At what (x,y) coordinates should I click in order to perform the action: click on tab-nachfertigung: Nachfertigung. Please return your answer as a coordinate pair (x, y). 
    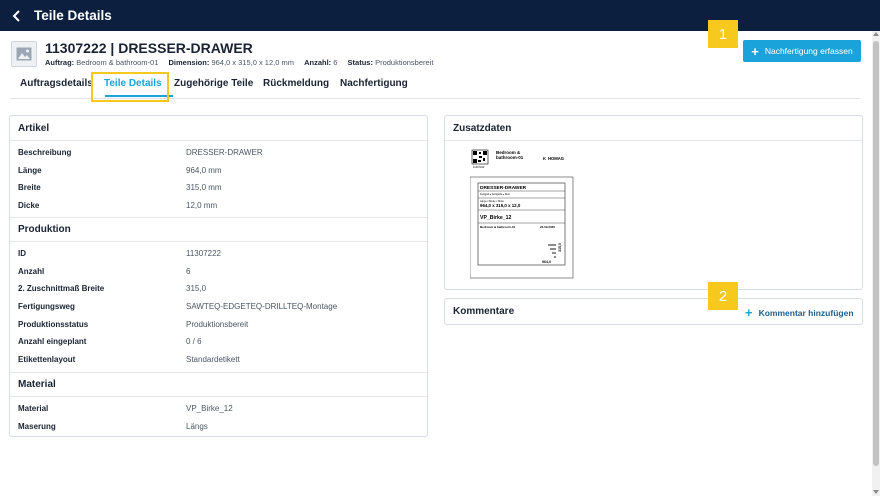
    Looking at the image, I should click on (374, 83).